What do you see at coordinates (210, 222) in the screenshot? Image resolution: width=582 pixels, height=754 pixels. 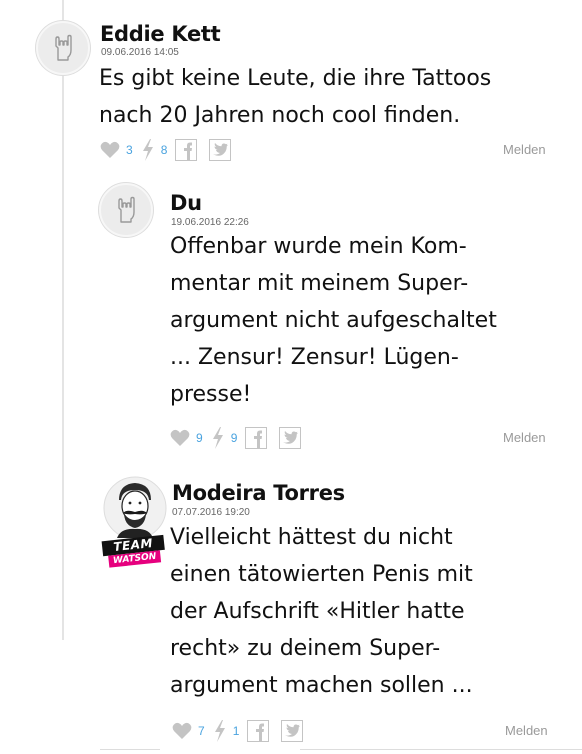 I see `comment-timestamp: 19.06.2016 22:26` at bounding box center [210, 222].